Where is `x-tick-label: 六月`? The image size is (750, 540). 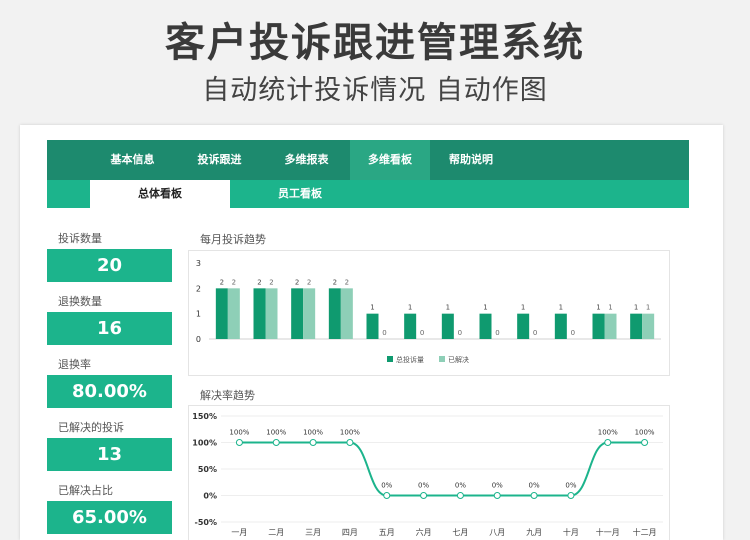 x-tick-label: 六月 is located at coordinates (424, 532).